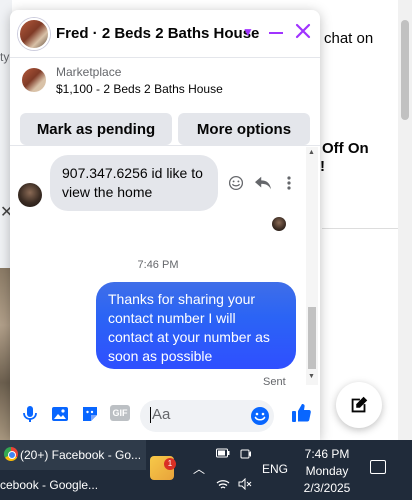 The image size is (412, 500). I want to click on volume-muted-icon, so click(245, 484).